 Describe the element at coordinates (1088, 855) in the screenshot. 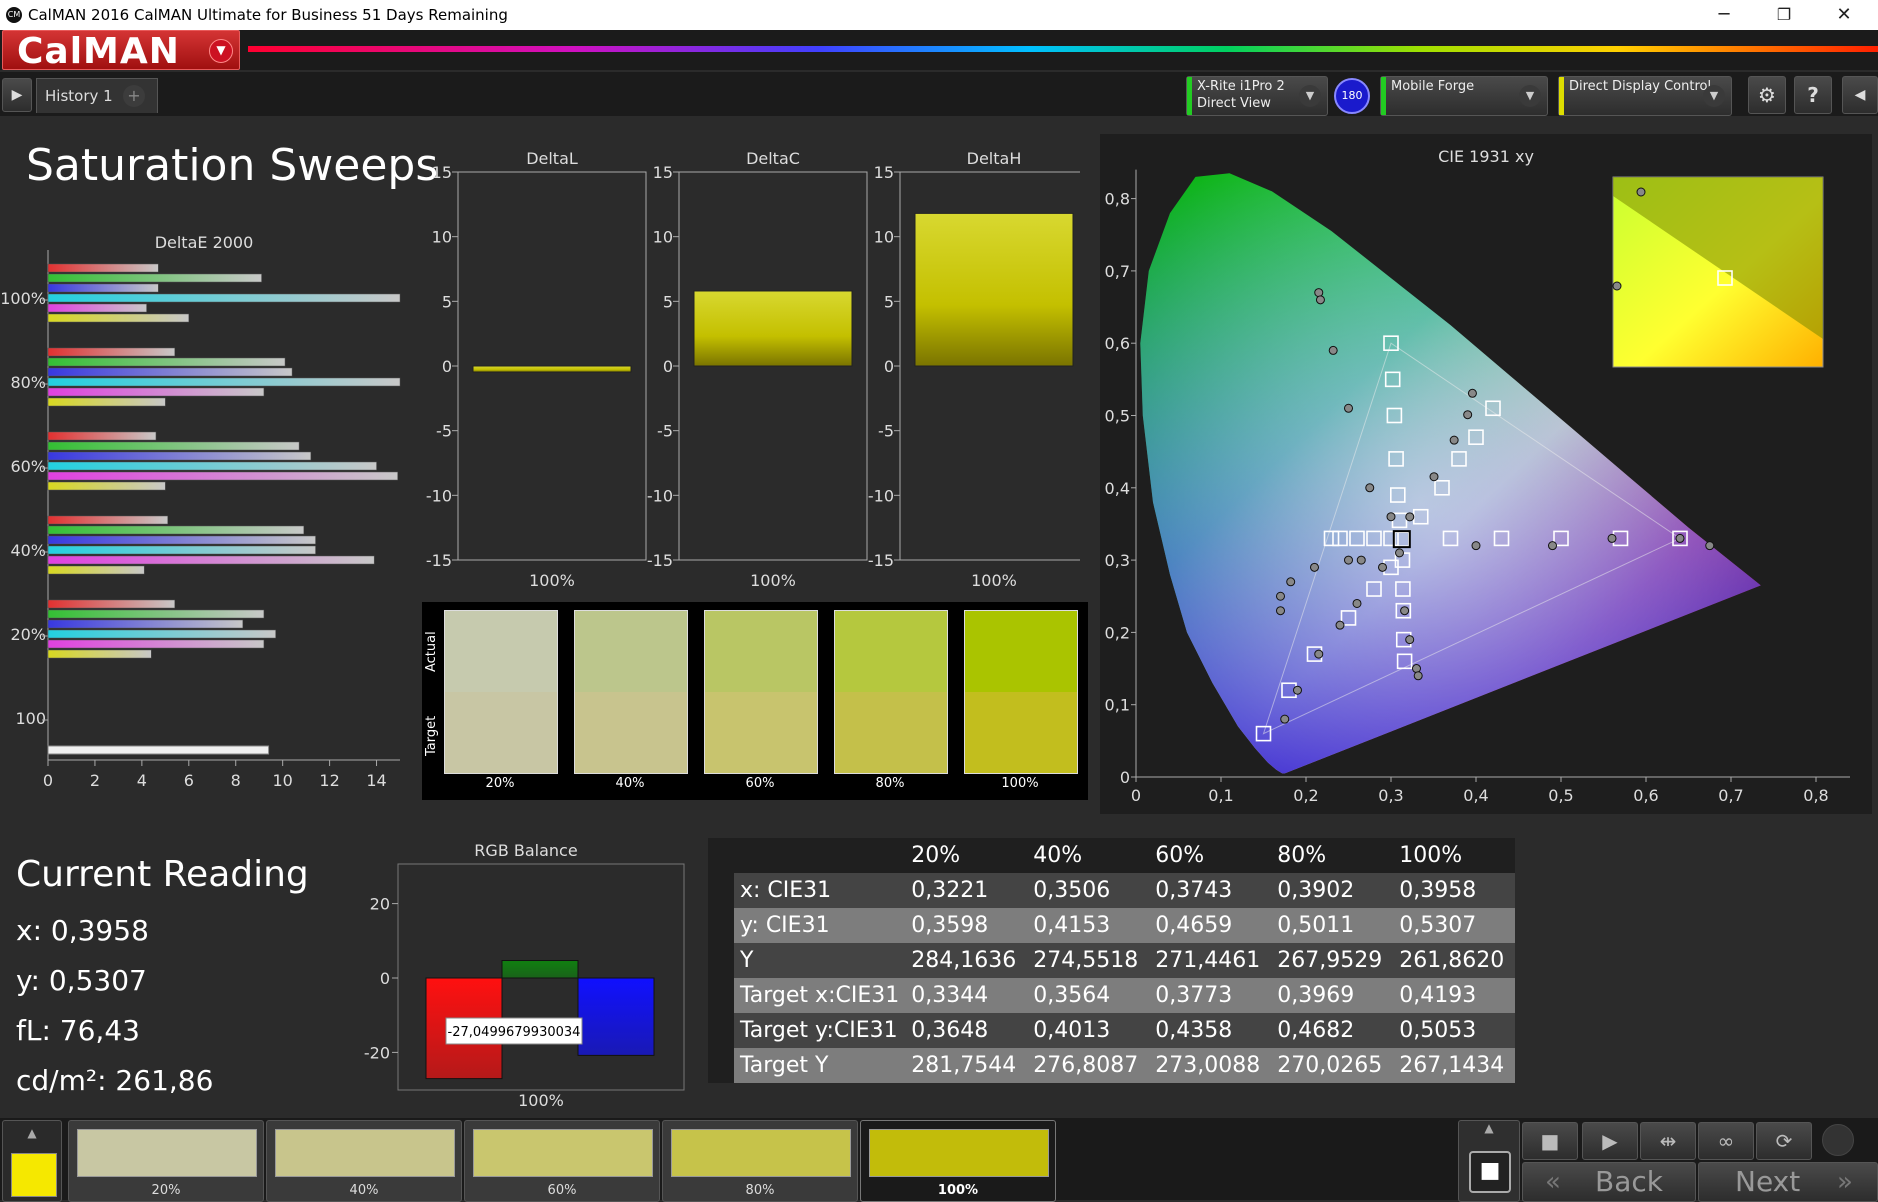

I see `table-header: 40%` at that location.